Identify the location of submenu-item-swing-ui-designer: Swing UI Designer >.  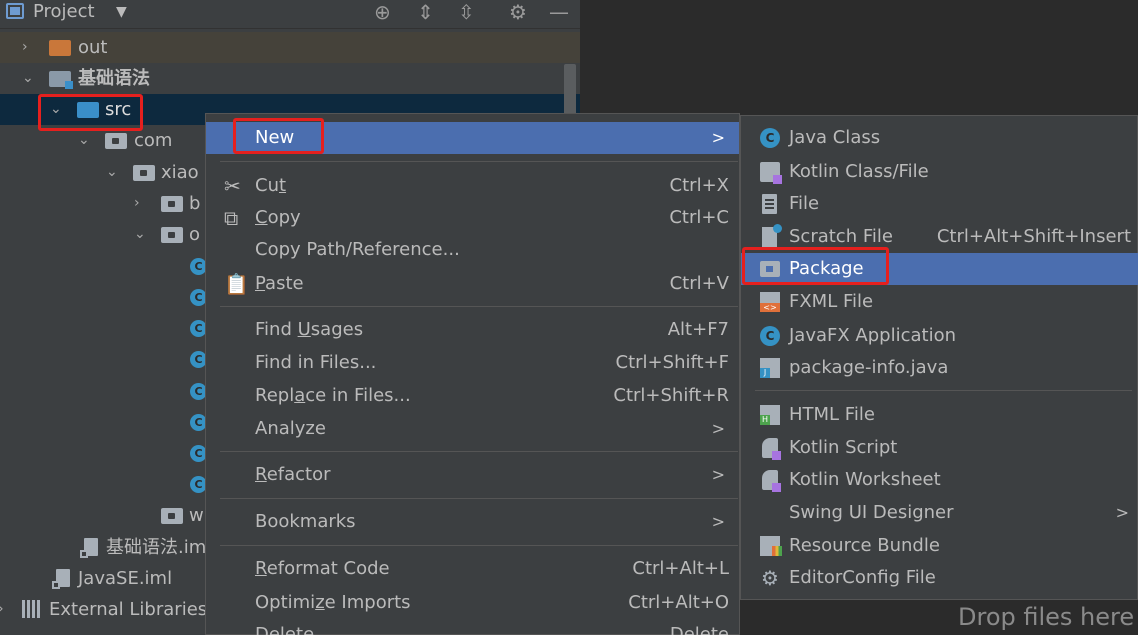
(939, 513).